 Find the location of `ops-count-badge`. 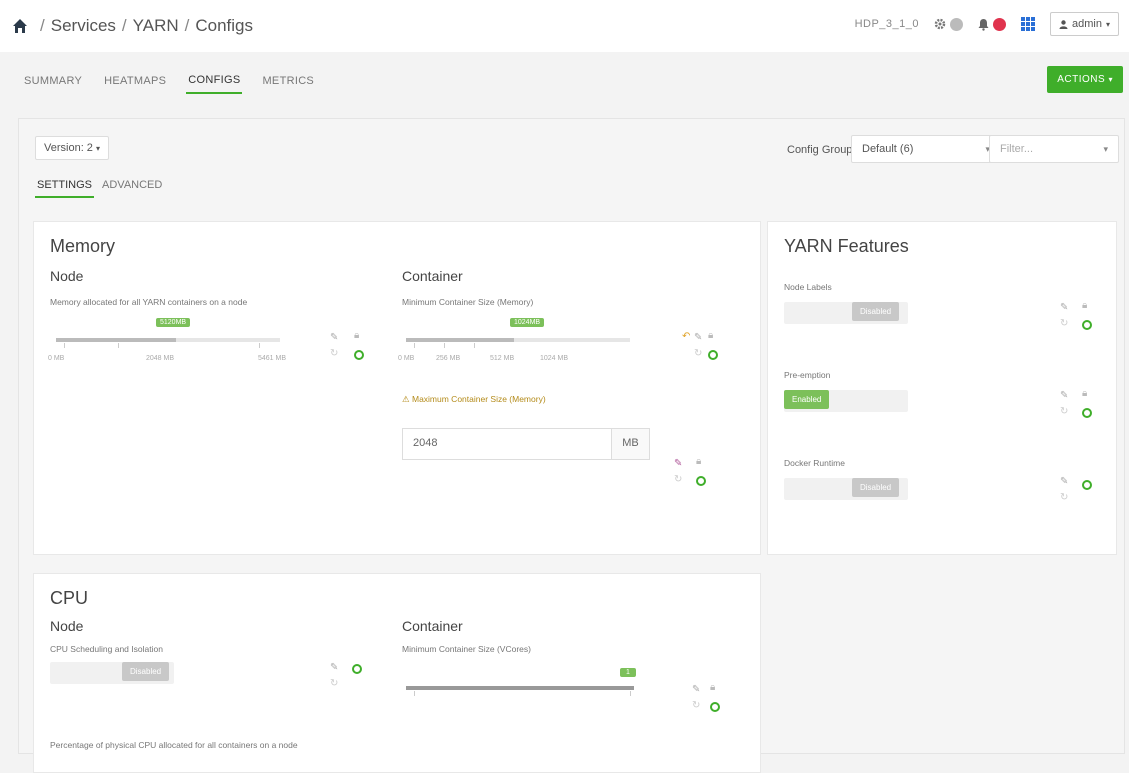

ops-count-badge is located at coordinates (957, 24).